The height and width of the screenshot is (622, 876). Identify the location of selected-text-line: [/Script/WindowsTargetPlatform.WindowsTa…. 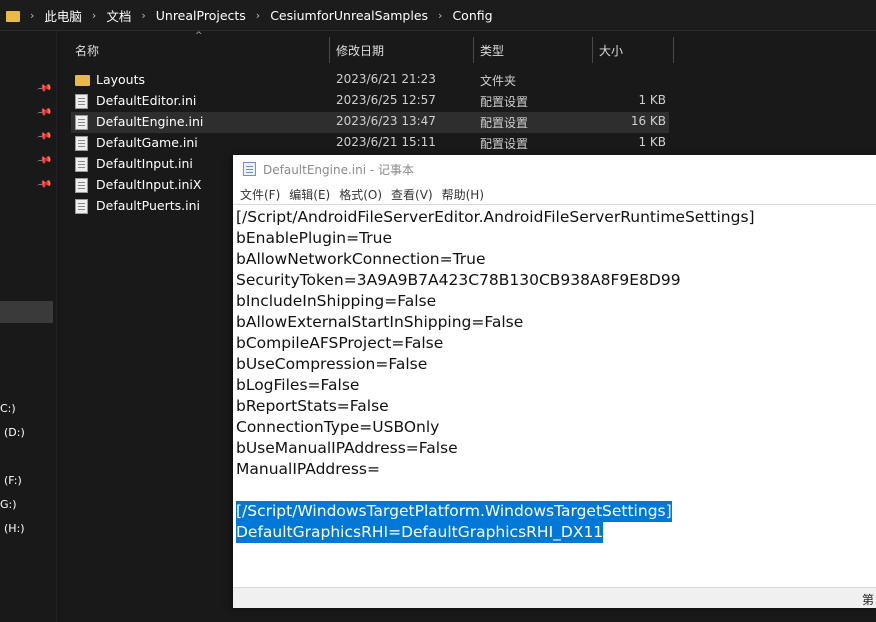
(454, 511).